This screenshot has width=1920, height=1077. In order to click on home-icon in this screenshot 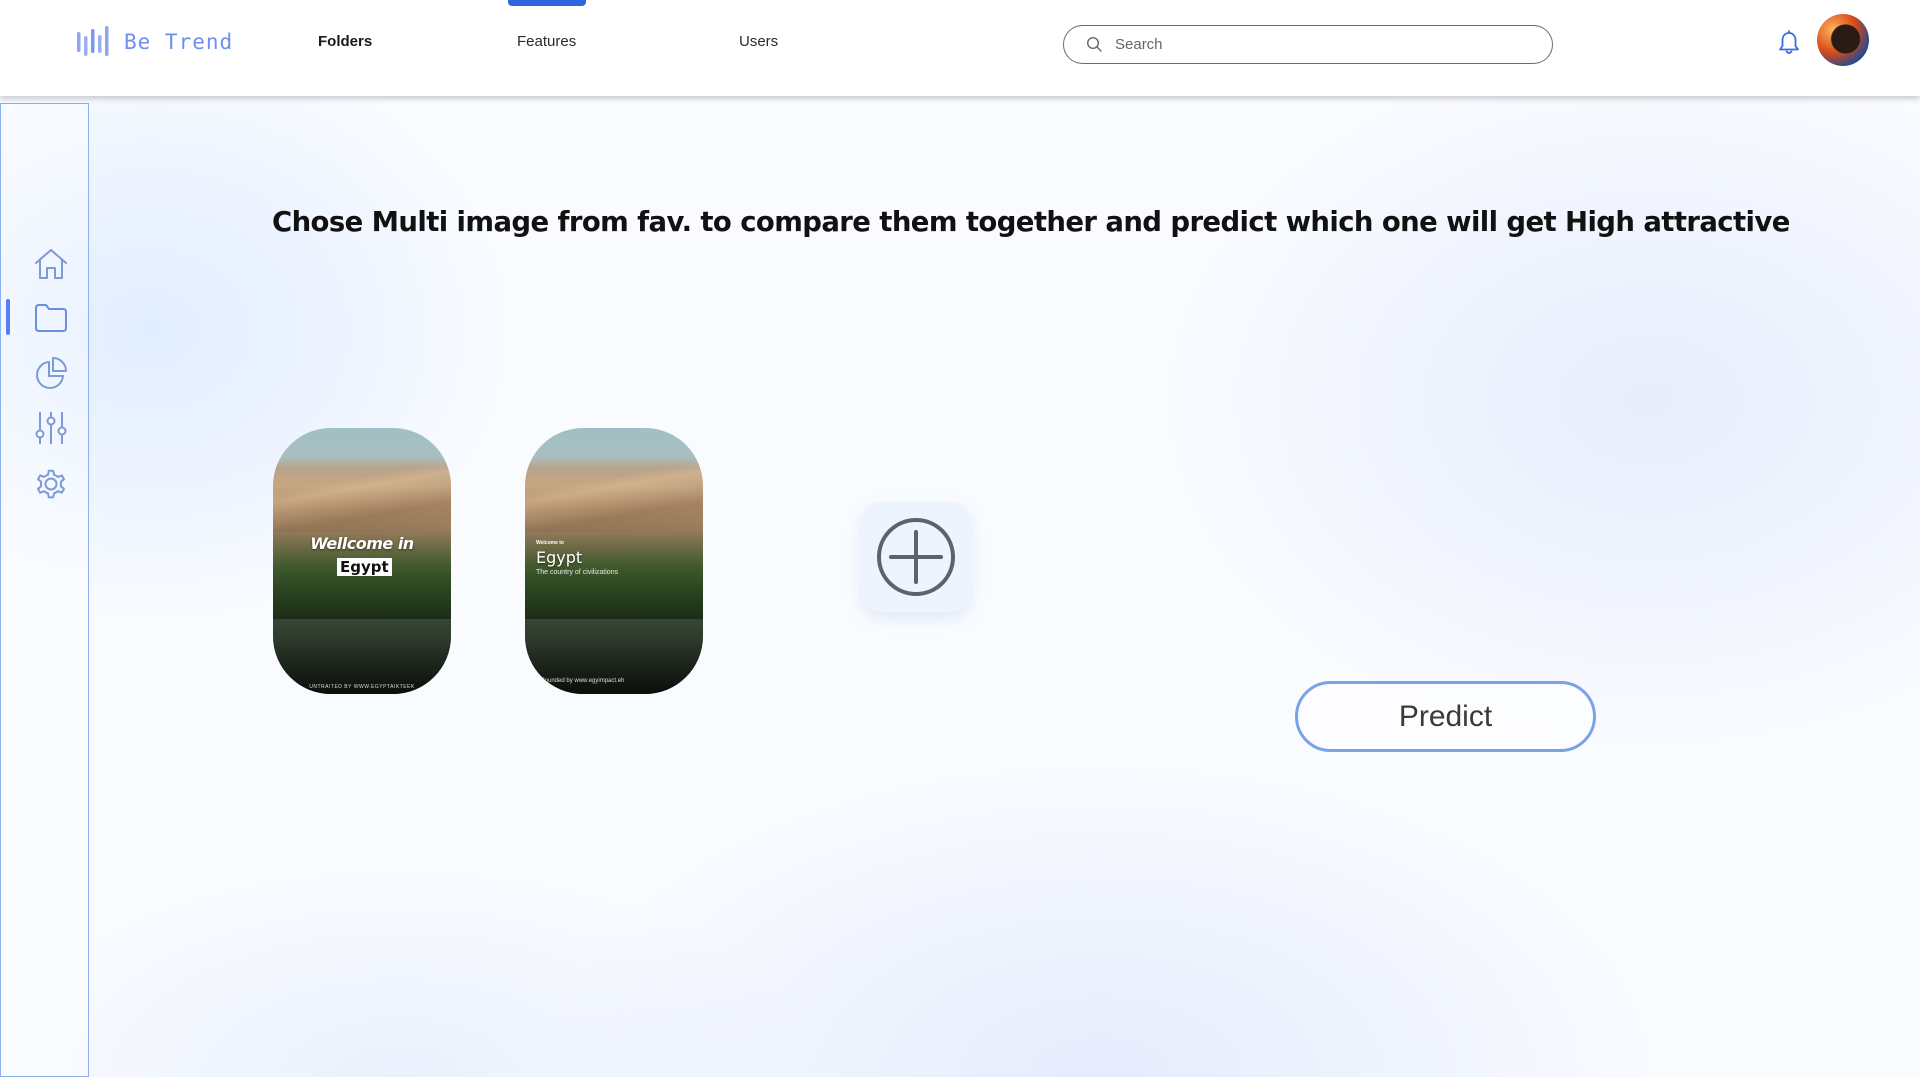, I will do `click(51, 264)`.